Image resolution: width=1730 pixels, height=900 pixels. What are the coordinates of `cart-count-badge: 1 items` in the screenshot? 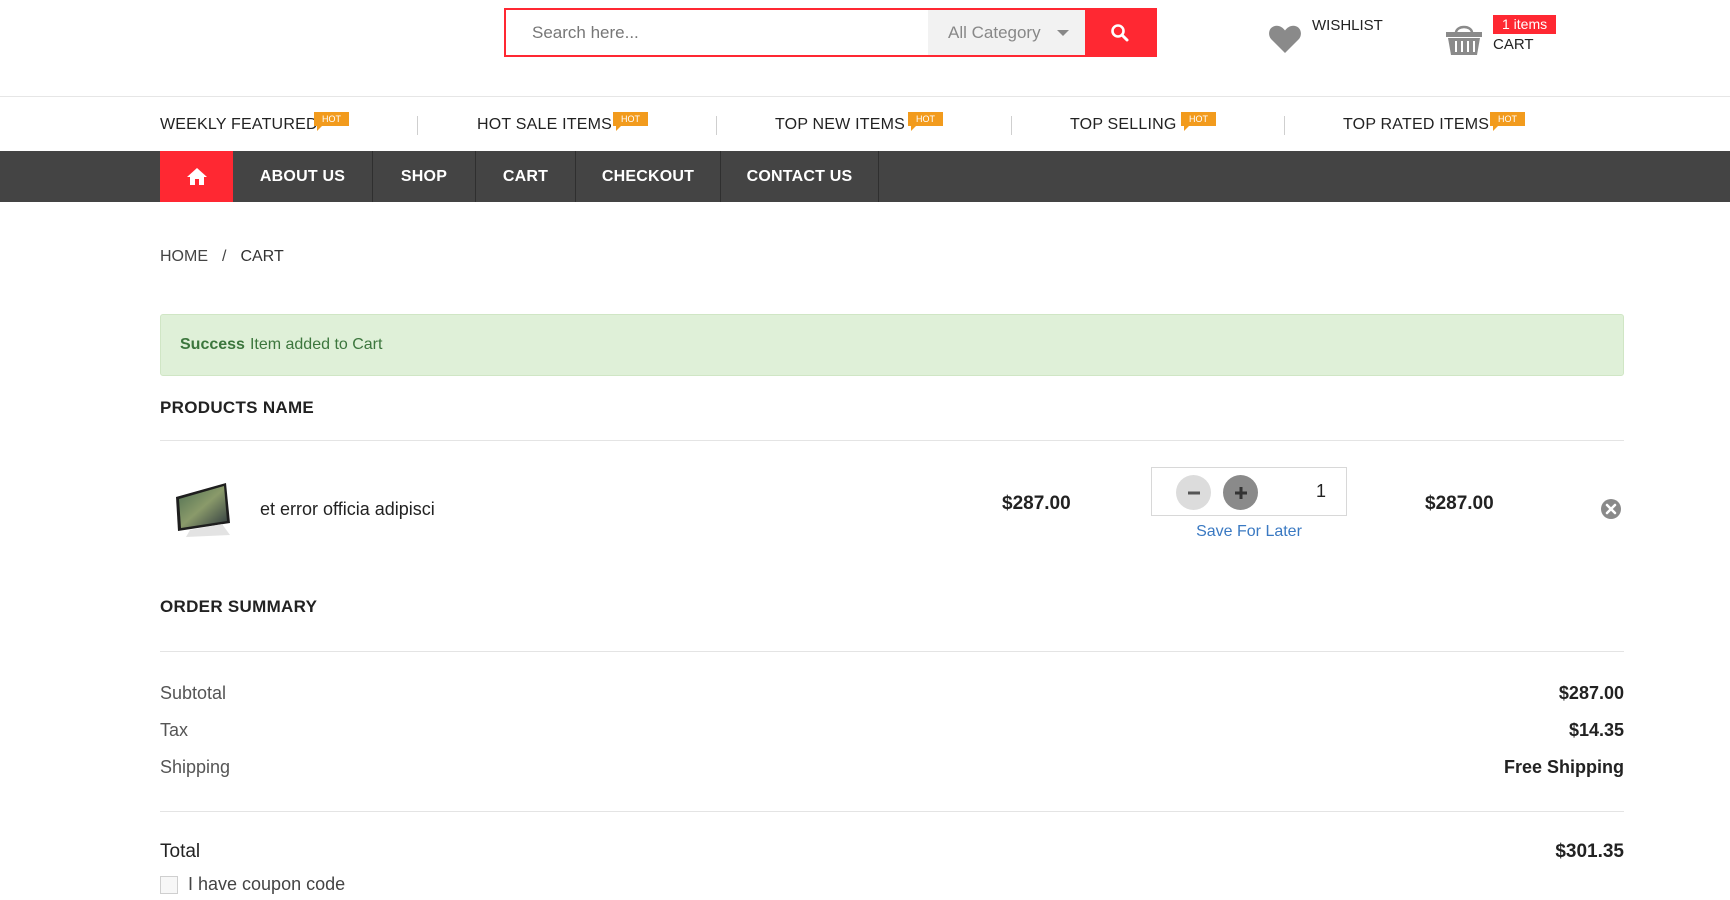 It's located at (1525, 24).